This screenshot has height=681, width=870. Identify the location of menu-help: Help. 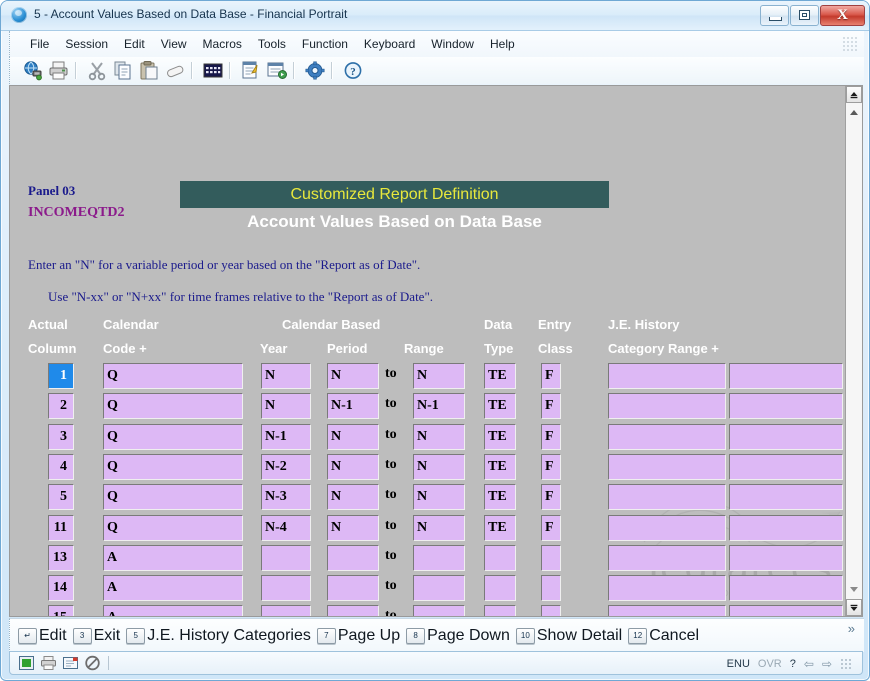
(502, 44).